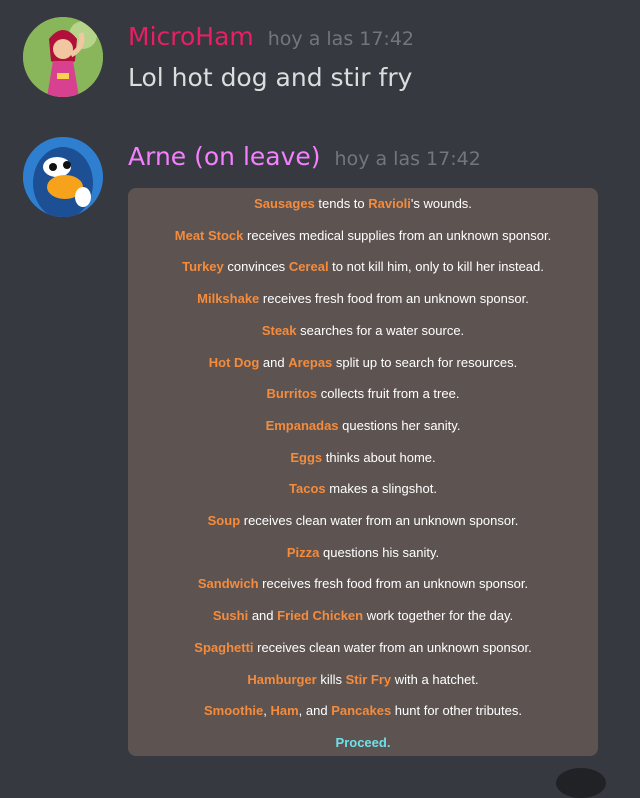  I want to click on event-text: split up to search for resources., so click(425, 362).